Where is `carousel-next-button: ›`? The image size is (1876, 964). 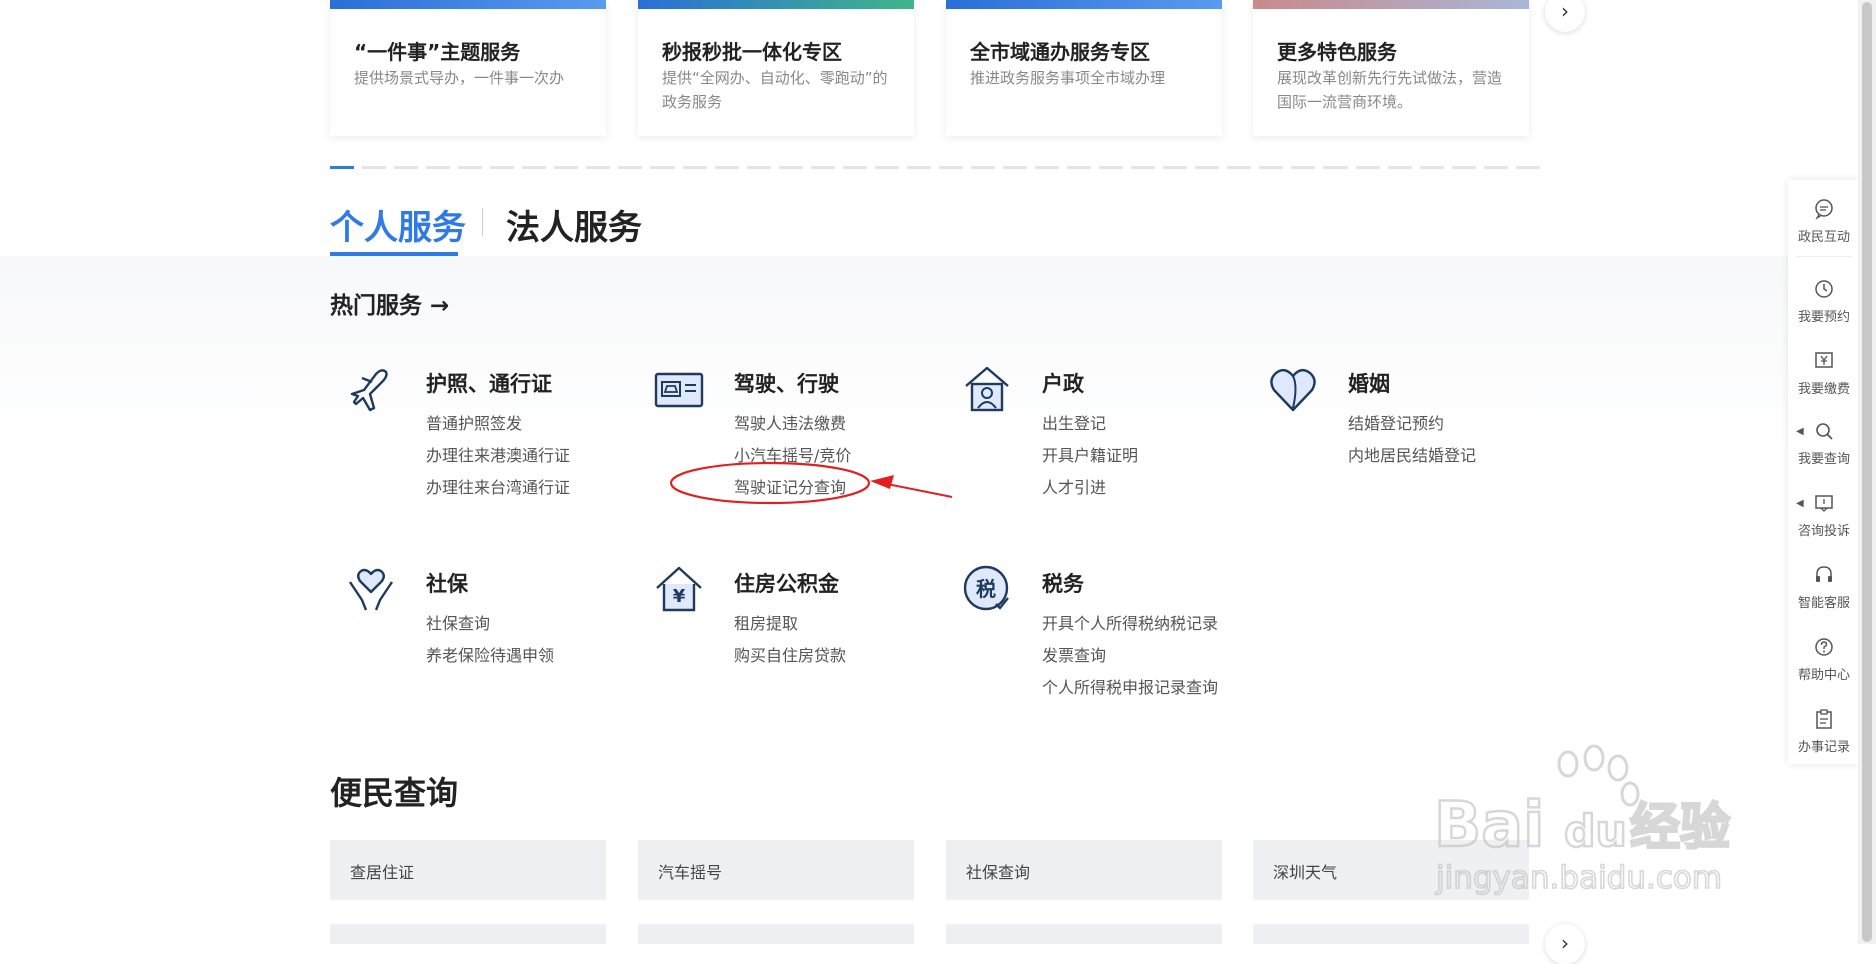 carousel-next-button: › is located at coordinates (1565, 16).